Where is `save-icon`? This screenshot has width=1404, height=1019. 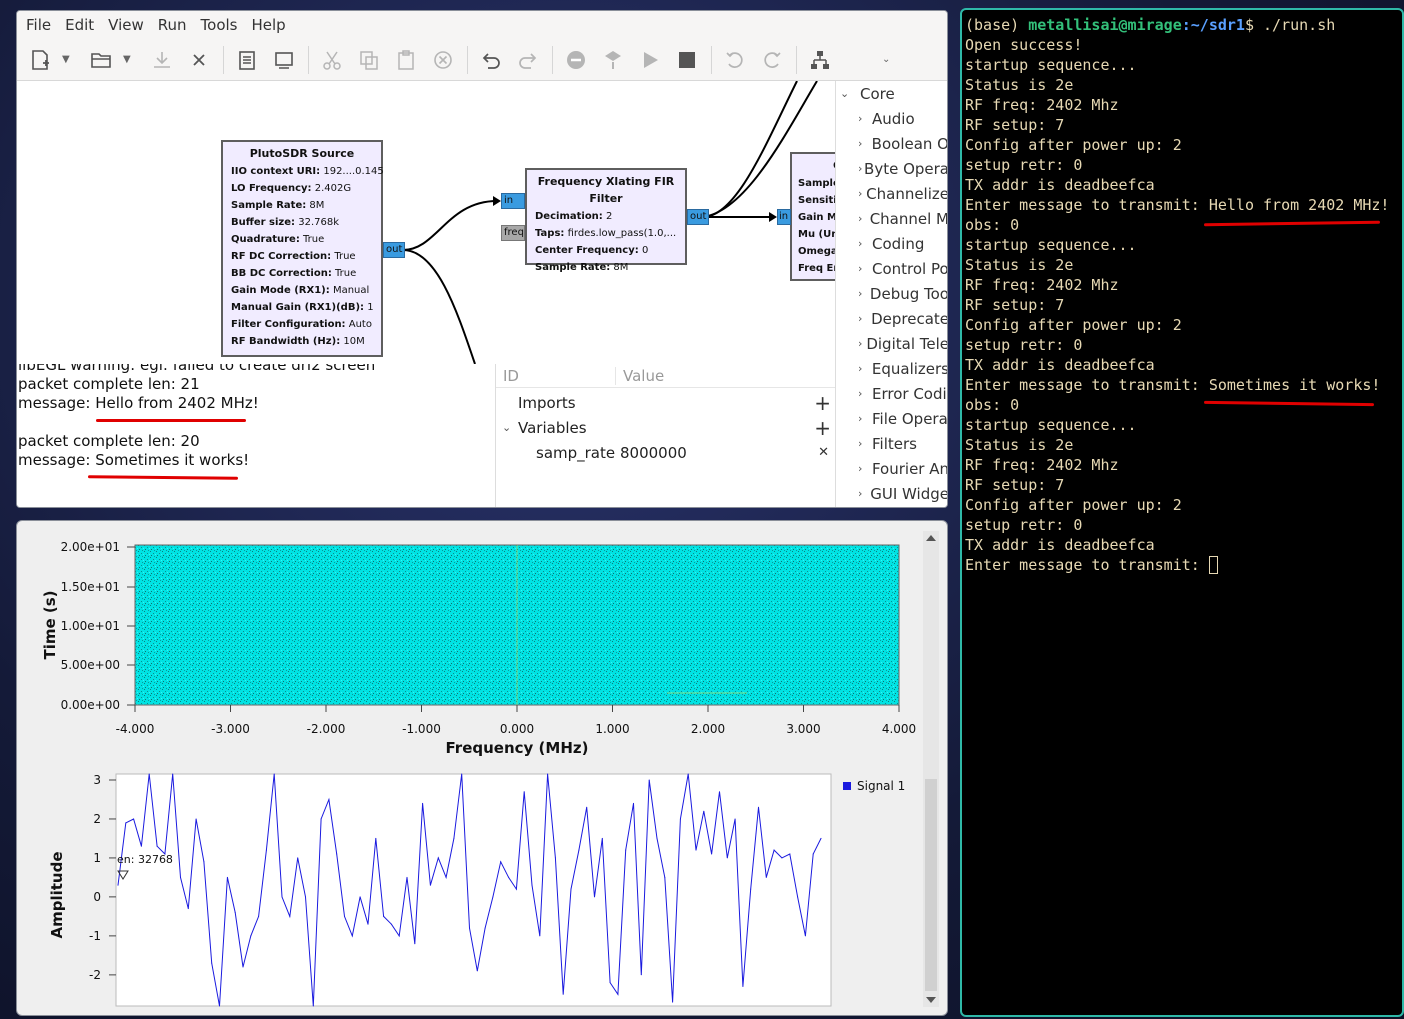 save-icon is located at coordinates (162, 60).